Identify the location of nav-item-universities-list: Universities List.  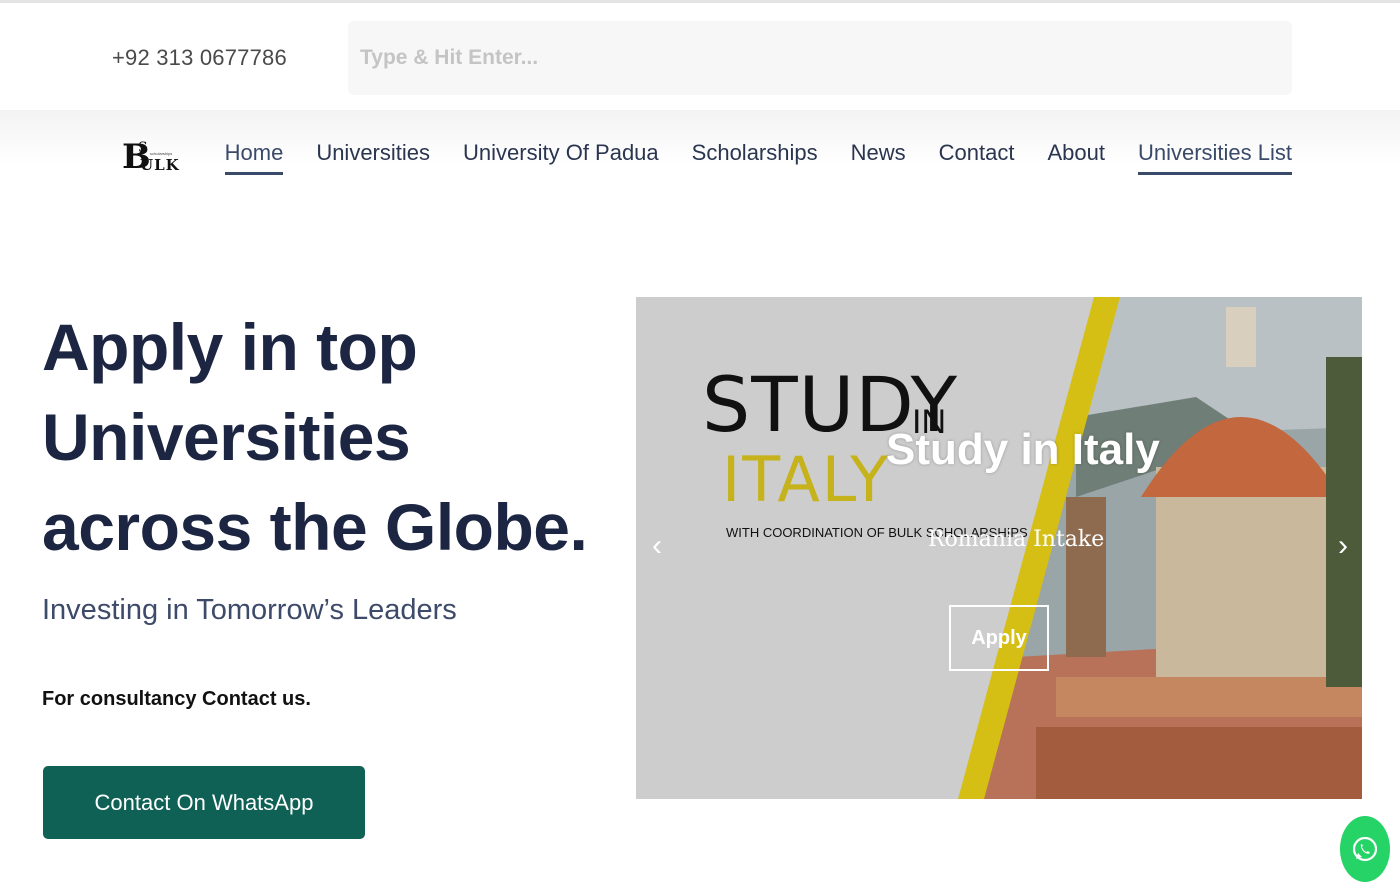
(1214, 157).